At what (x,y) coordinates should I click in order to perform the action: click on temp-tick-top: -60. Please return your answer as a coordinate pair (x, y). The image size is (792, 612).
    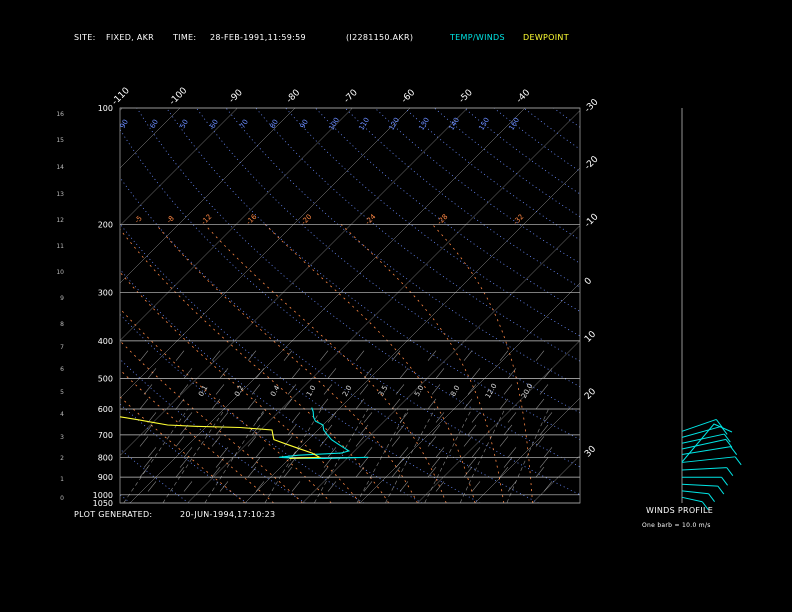
    Looking at the image, I should click on (409, 97).